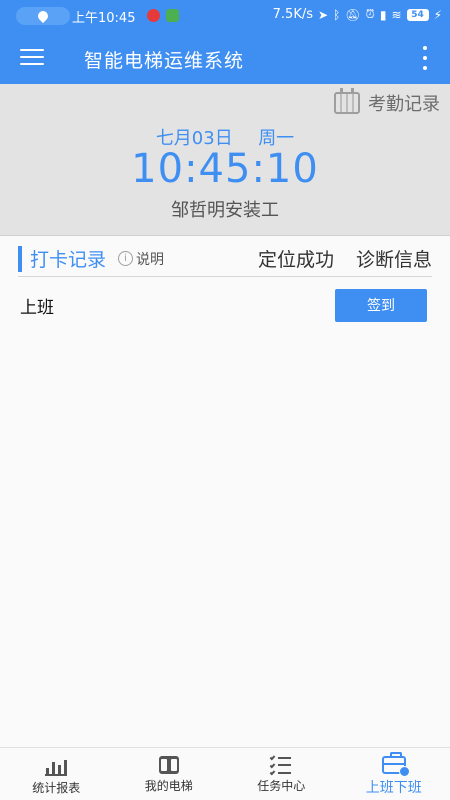 The image size is (450, 800). Describe the element at coordinates (394, 258) in the screenshot. I see `diagnose-info-link: 诊断信息` at that location.